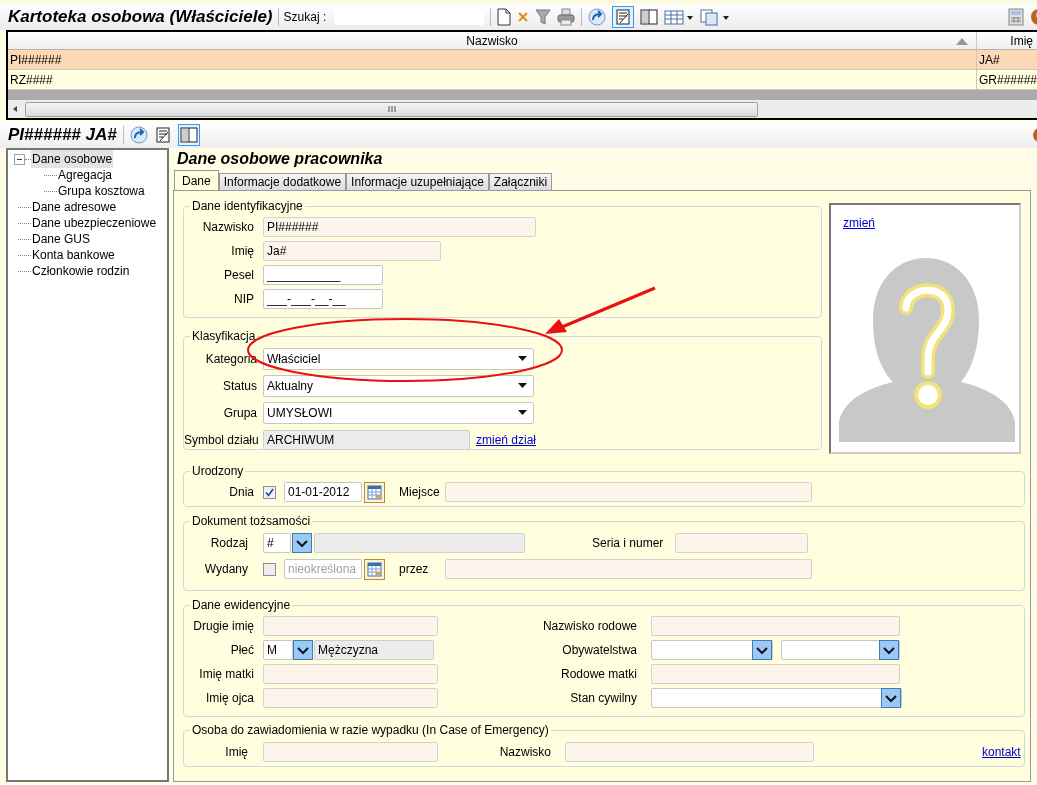 The image size is (1037, 785). What do you see at coordinates (229, 698) in the screenshot?
I see `field-label: Imię ojca` at bounding box center [229, 698].